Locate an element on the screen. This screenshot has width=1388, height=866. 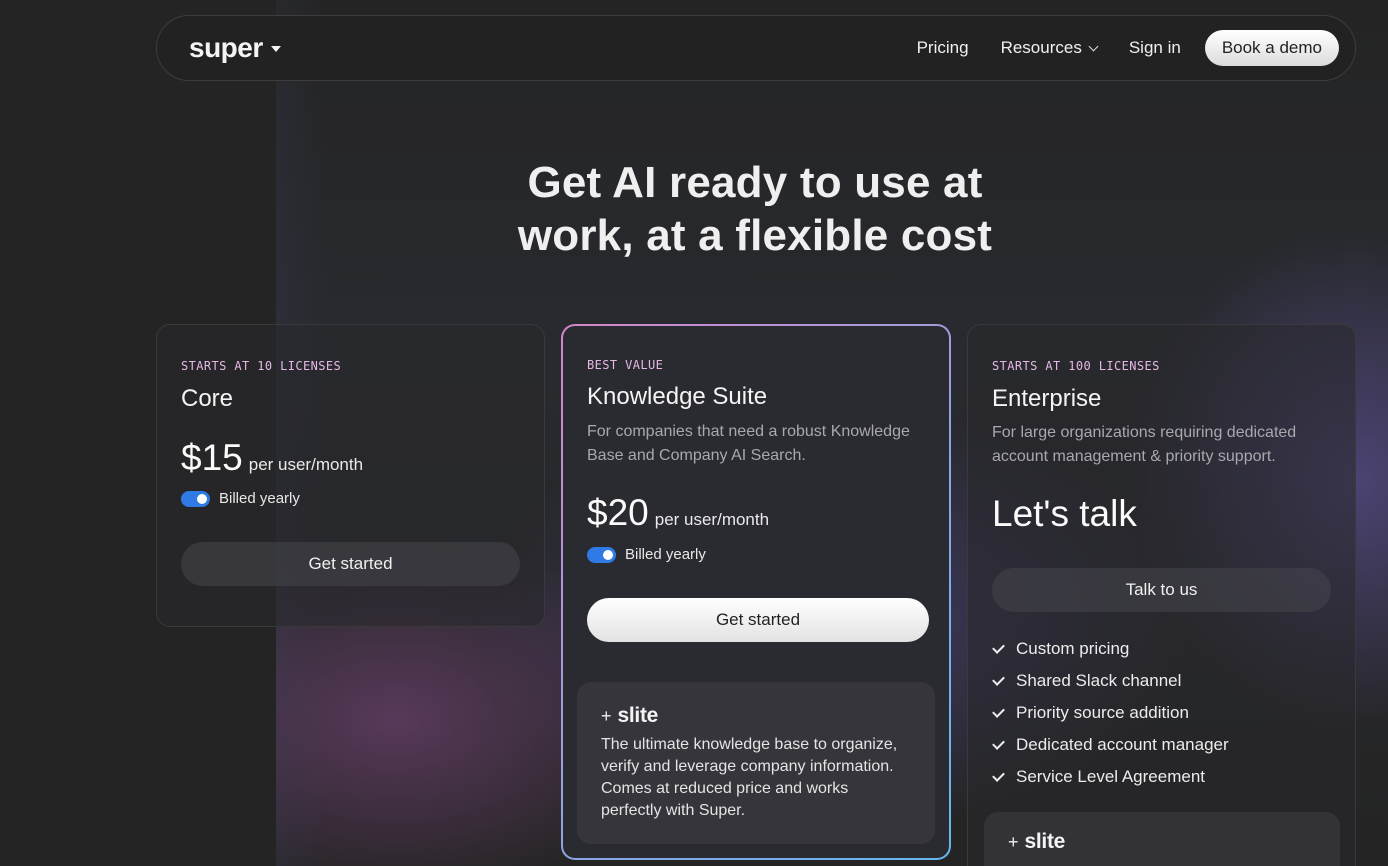
super-logo: super is located at coordinates (226, 47).